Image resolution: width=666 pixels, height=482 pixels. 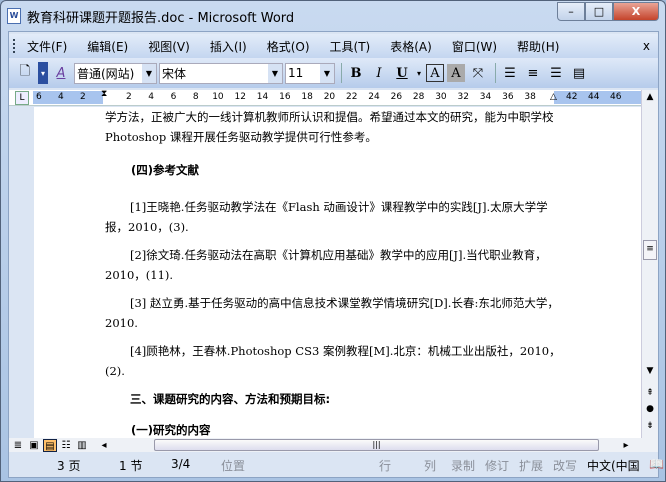 I want to click on font-select: 宋体 ▼, so click(x=221, y=73).